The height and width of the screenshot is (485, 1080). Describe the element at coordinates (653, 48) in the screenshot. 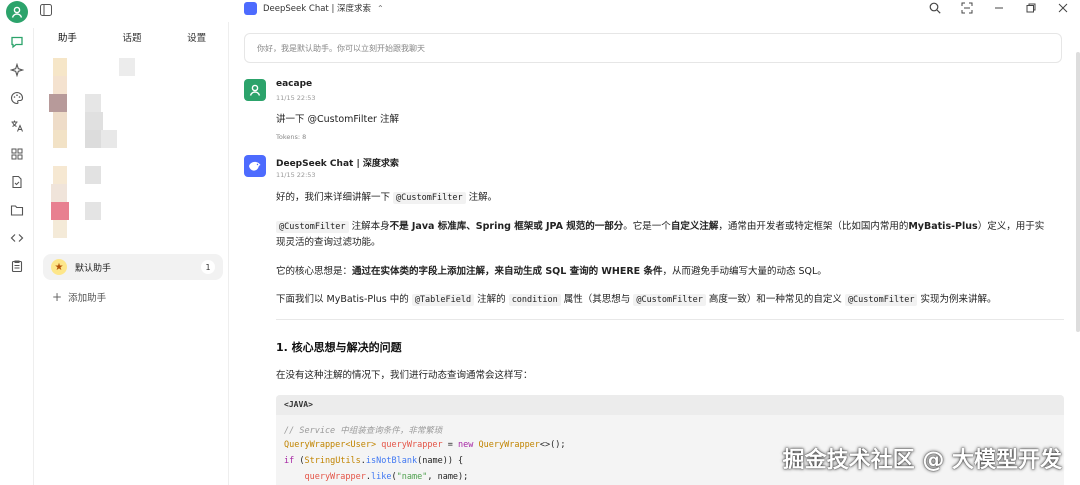

I see `system-prompt-bar: 你好，我是默认助手。你可以立刻开始跟我聊天` at that location.